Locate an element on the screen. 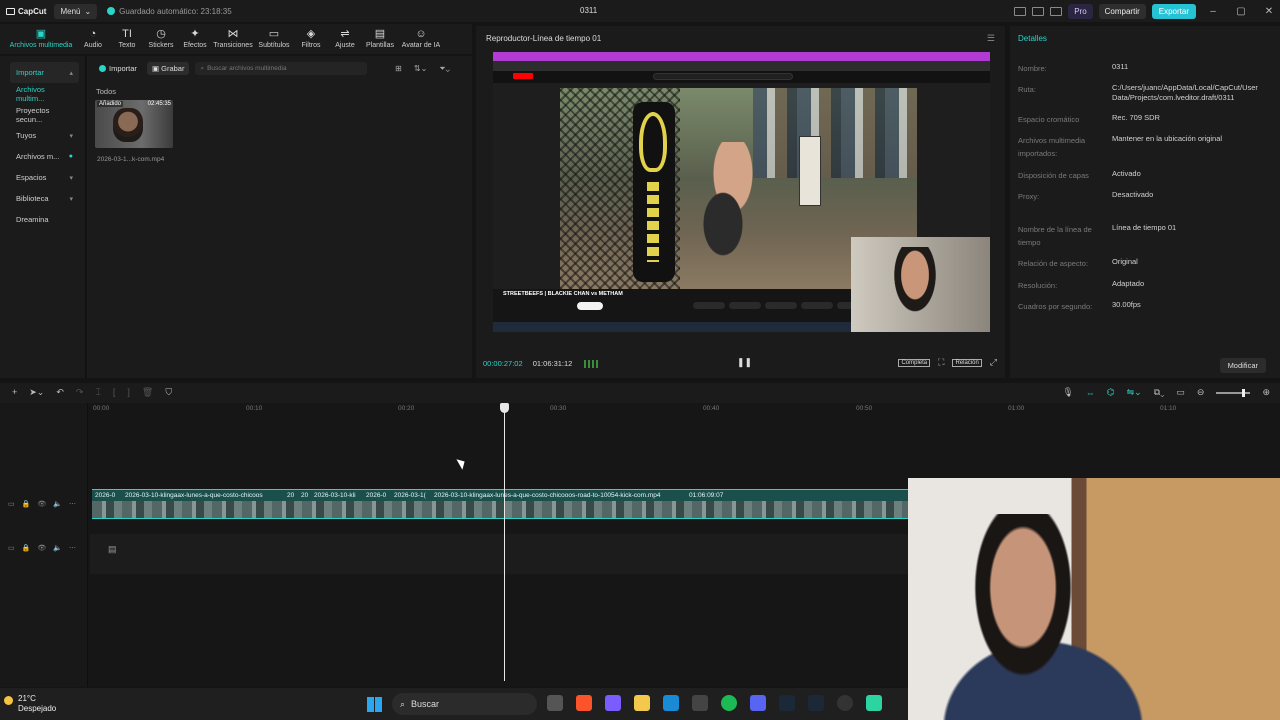 The height and width of the screenshot is (720, 1280). taskbar-search: ⌕ Buscar is located at coordinates (464, 704).